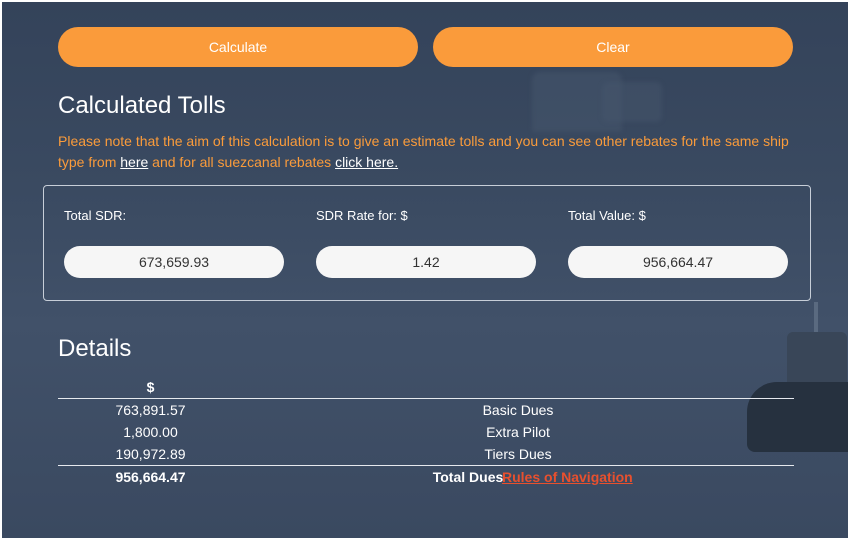  What do you see at coordinates (150, 410) in the screenshot?
I see `amount-cell: 763,891.57` at bounding box center [150, 410].